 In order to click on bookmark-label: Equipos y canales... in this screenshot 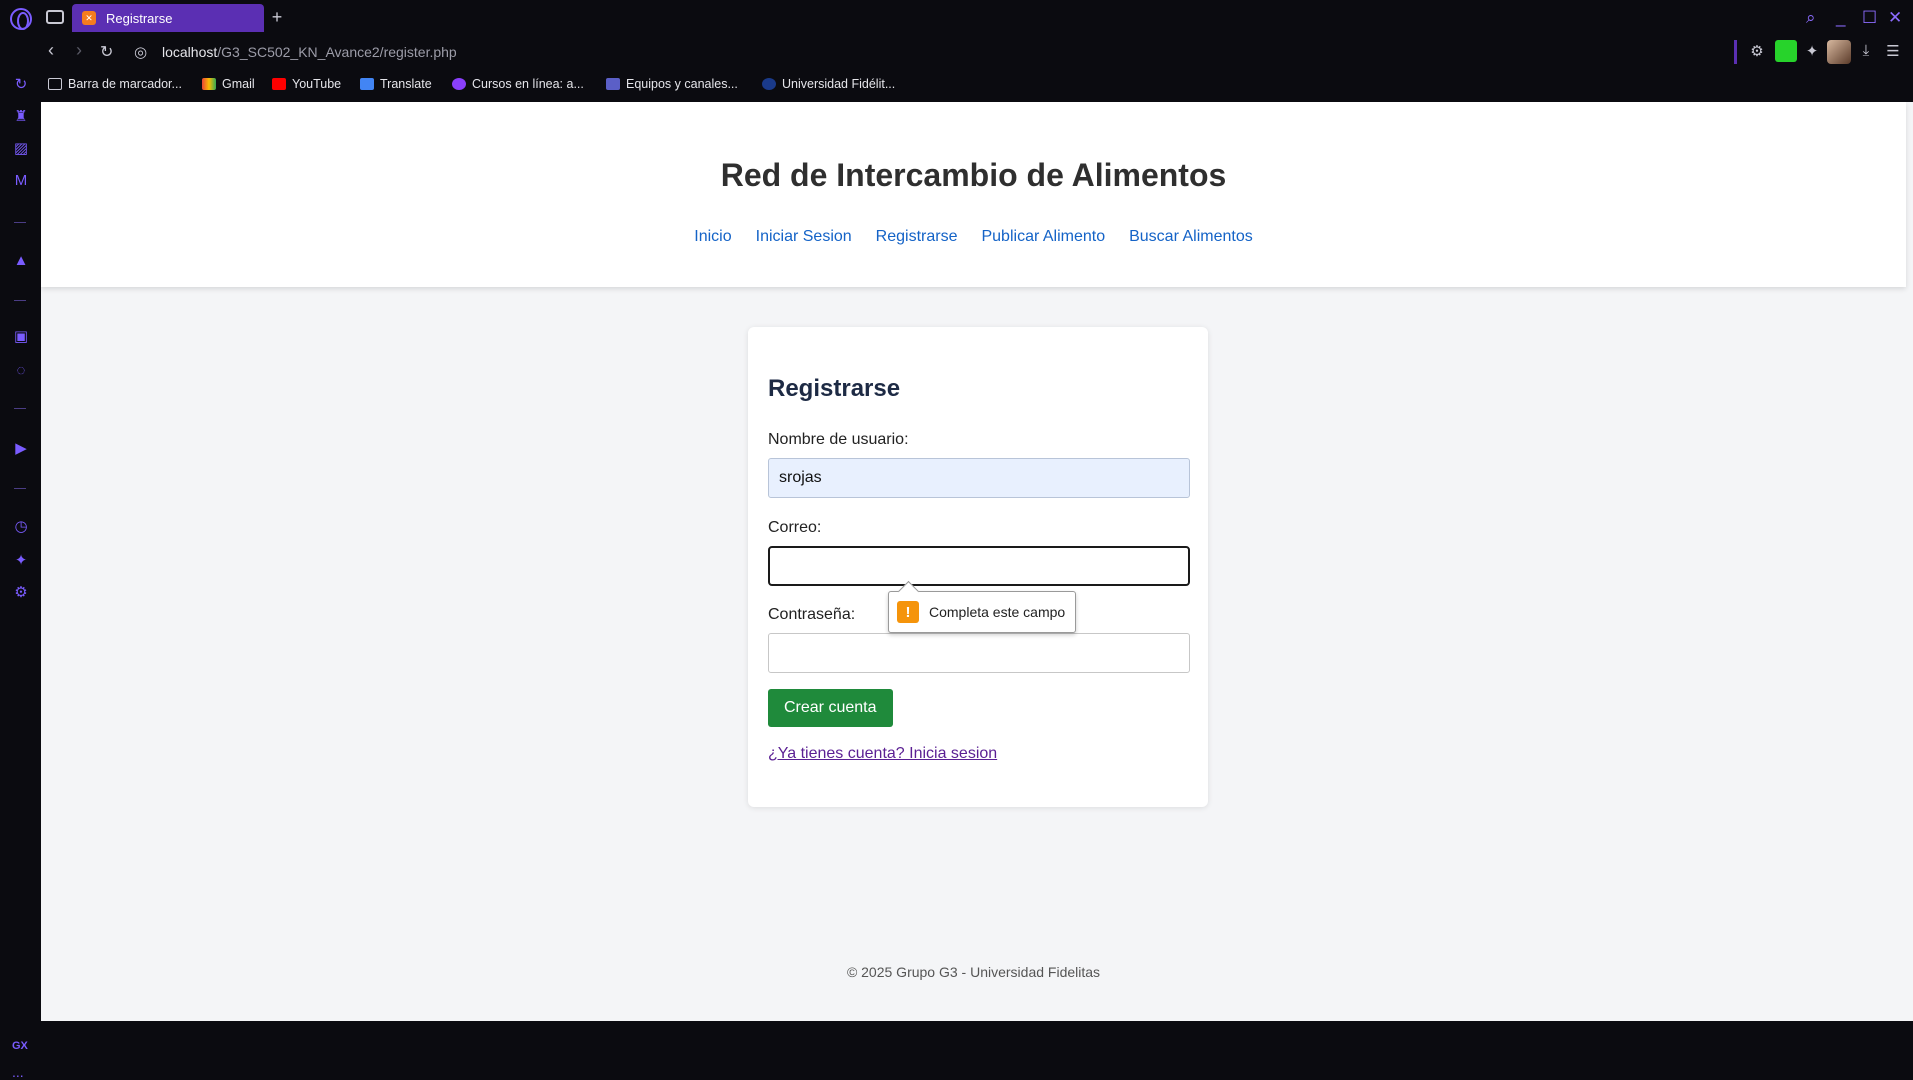, I will do `click(682, 84)`.